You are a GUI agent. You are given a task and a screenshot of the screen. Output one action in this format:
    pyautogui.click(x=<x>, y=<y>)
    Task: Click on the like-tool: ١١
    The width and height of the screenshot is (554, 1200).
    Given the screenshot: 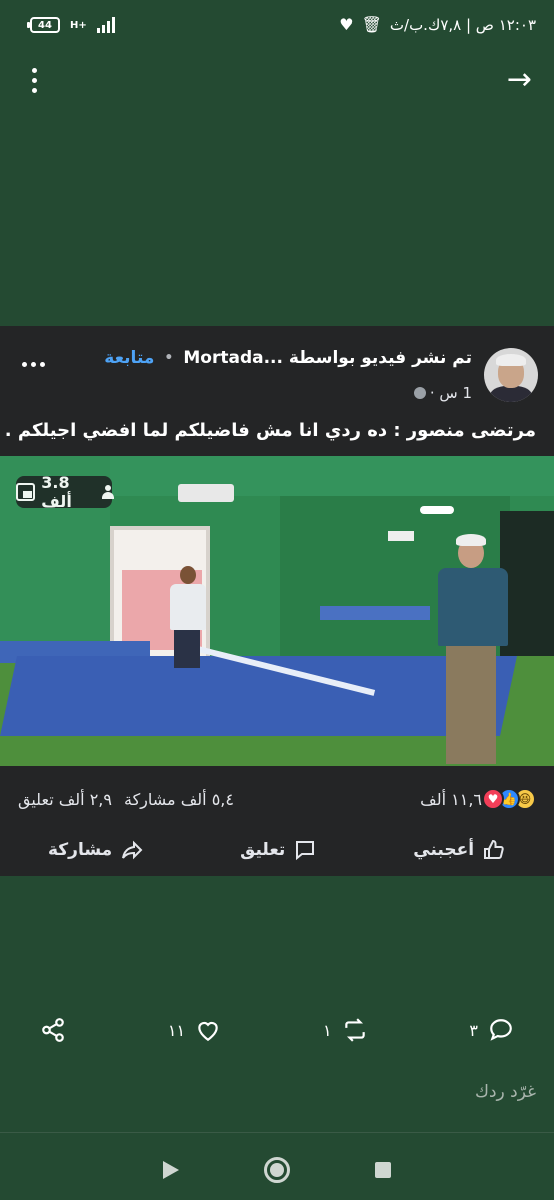 What is the action you would take?
    pyautogui.click(x=194, y=1030)
    